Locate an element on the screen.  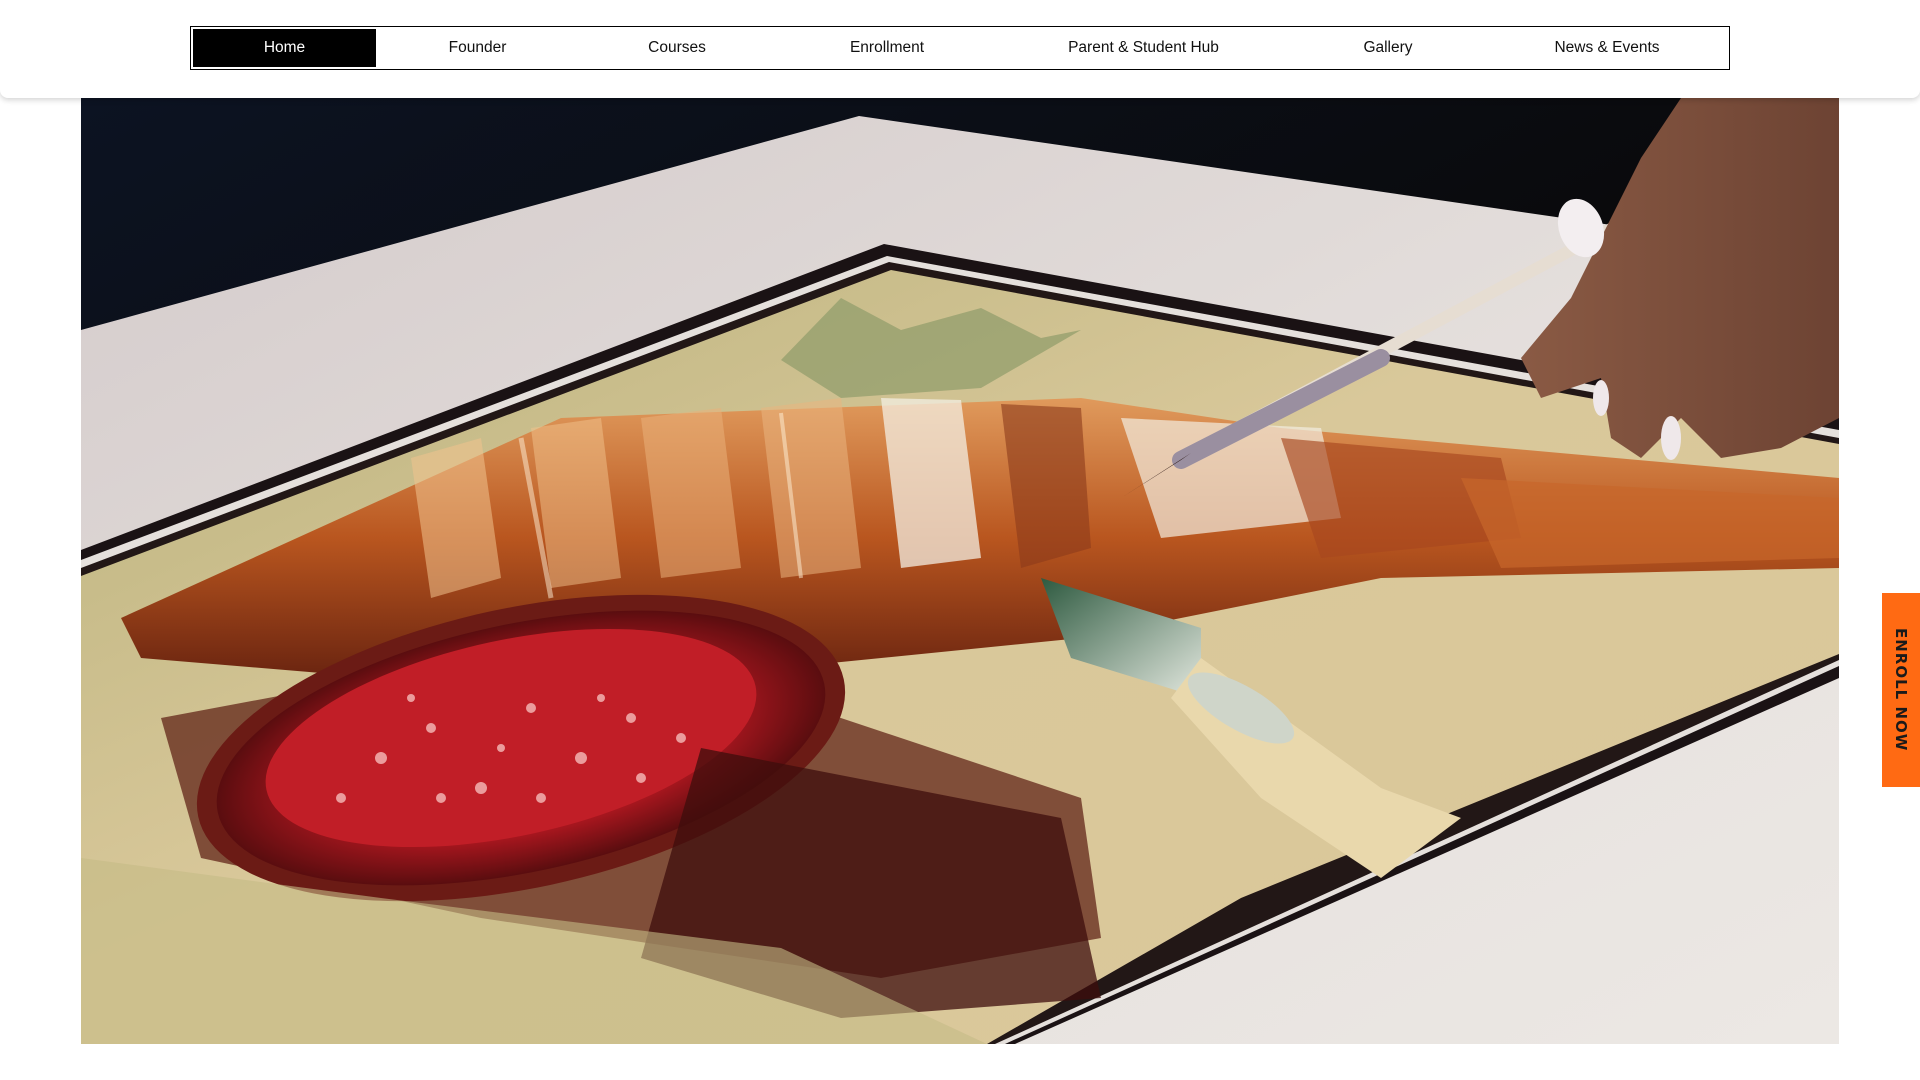
nav-item-home: Home is located at coordinates (284, 48).